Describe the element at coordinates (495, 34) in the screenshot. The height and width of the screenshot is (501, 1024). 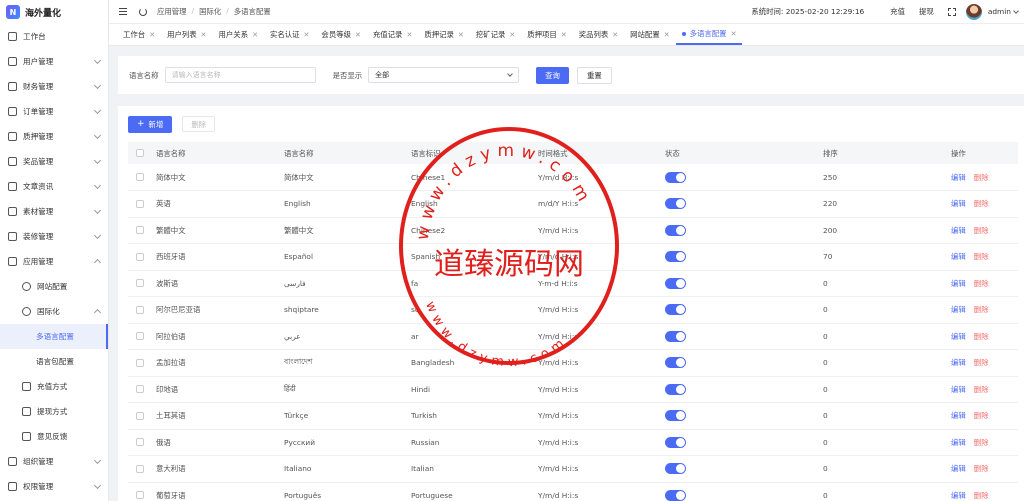
I see `tab: 挖矿记录 ✕` at that location.